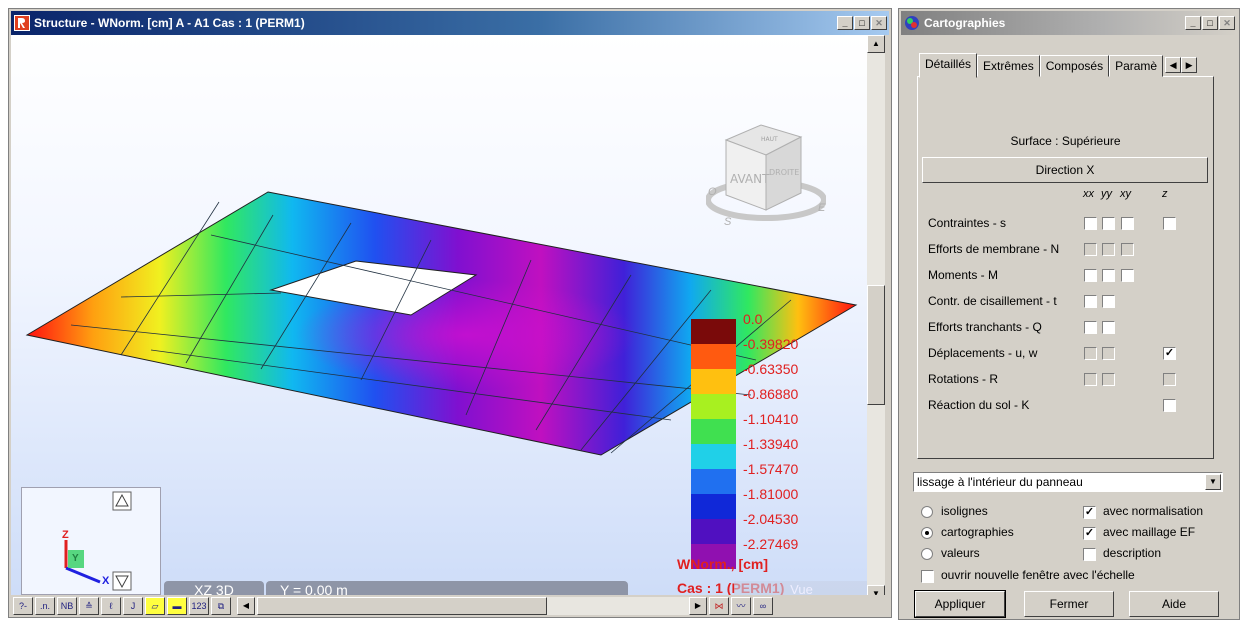  I want to click on vertical-scroll-thumb, so click(876, 345).